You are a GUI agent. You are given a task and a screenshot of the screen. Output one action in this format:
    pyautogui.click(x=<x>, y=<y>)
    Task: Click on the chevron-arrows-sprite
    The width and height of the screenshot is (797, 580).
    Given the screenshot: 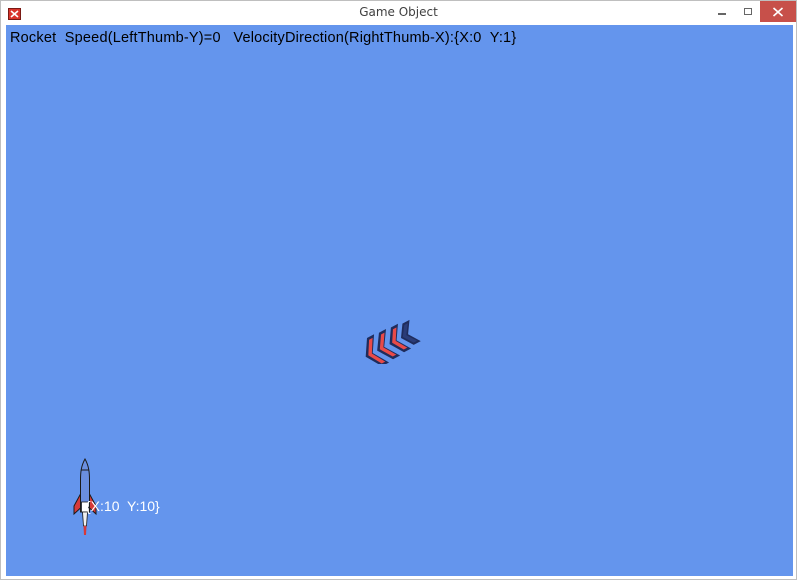 What is the action you would take?
    pyautogui.click(x=393, y=341)
    